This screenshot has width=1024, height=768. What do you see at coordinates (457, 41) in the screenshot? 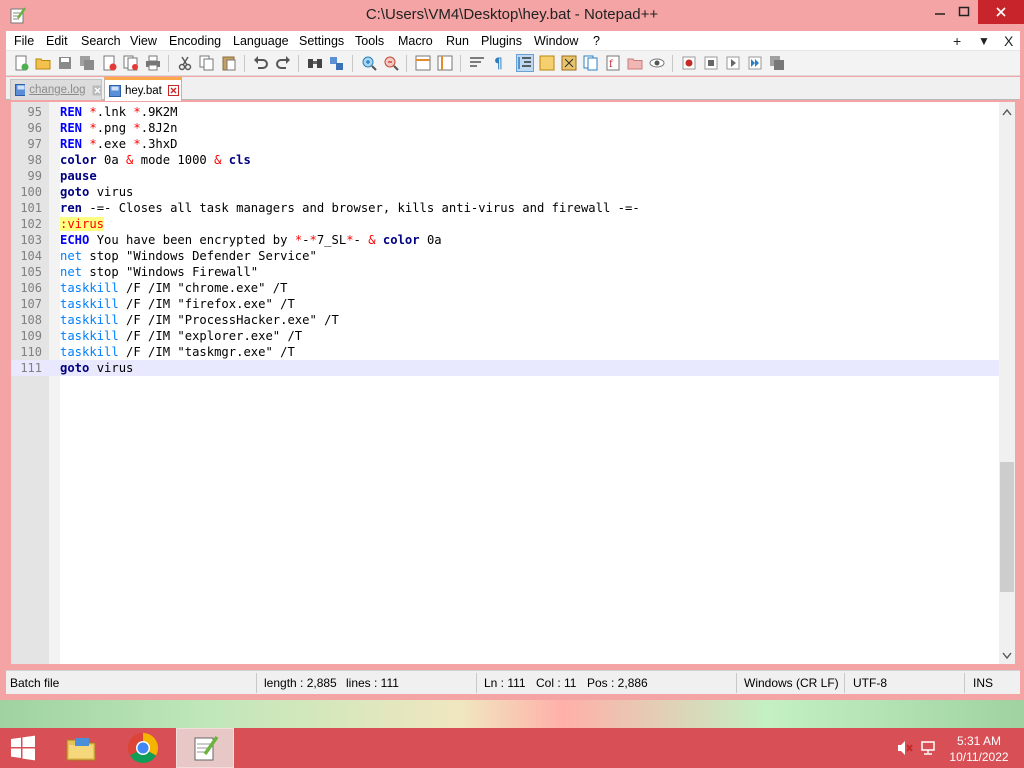
I see `menu-run: Run` at bounding box center [457, 41].